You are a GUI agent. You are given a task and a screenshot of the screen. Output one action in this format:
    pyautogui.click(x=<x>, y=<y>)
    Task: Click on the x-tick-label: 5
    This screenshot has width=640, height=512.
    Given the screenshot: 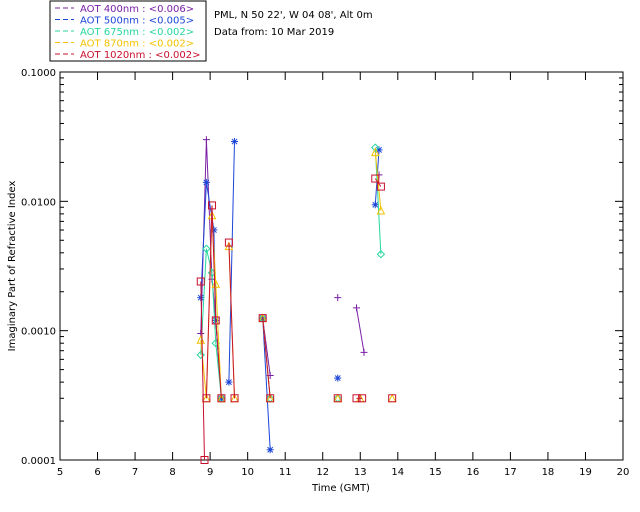 What is the action you would take?
    pyautogui.click(x=60, y=472)
    